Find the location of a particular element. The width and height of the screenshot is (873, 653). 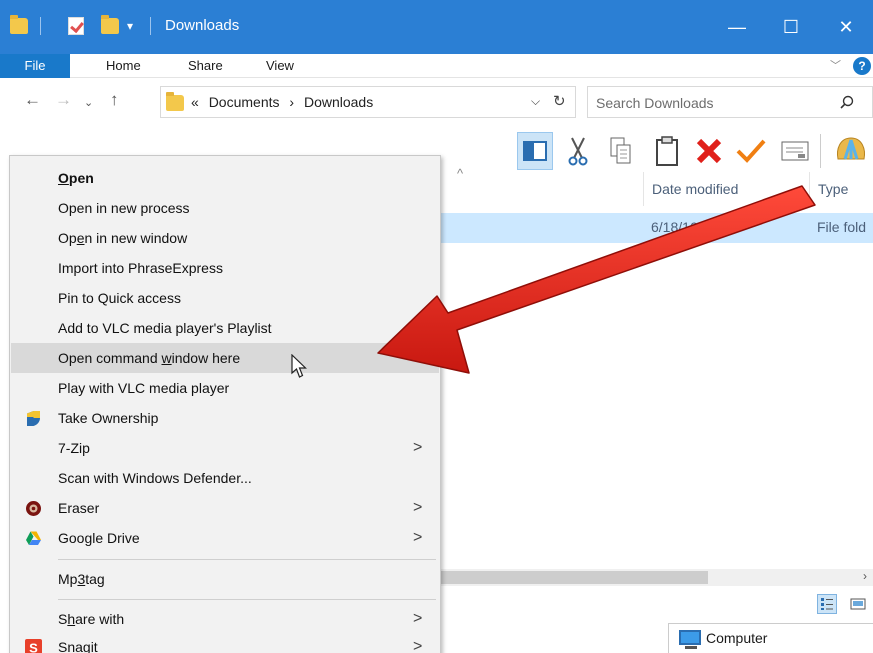

menu-item-play-with-vlc: Play with VLC media player is located at coordinates (225, 388).